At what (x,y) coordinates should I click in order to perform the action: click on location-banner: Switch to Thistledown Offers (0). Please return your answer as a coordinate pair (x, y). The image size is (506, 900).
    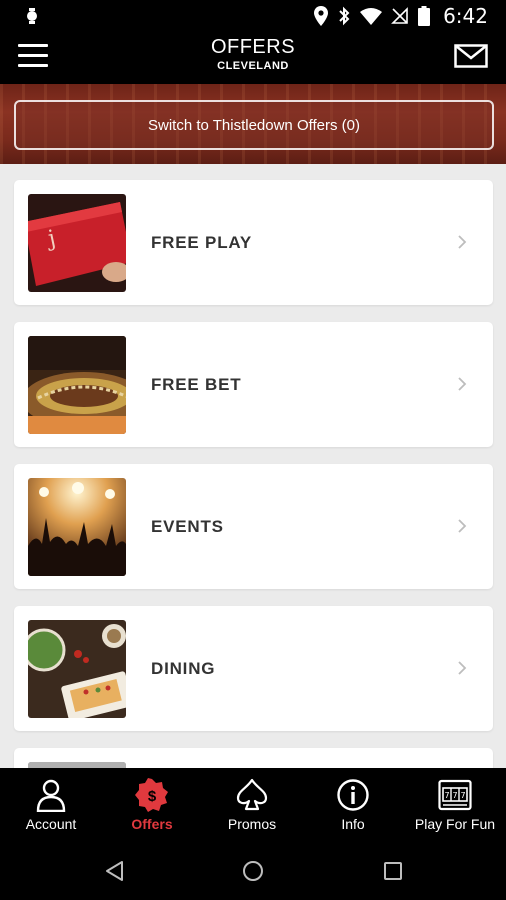
    Looking at the image, I should click on (253, 124).